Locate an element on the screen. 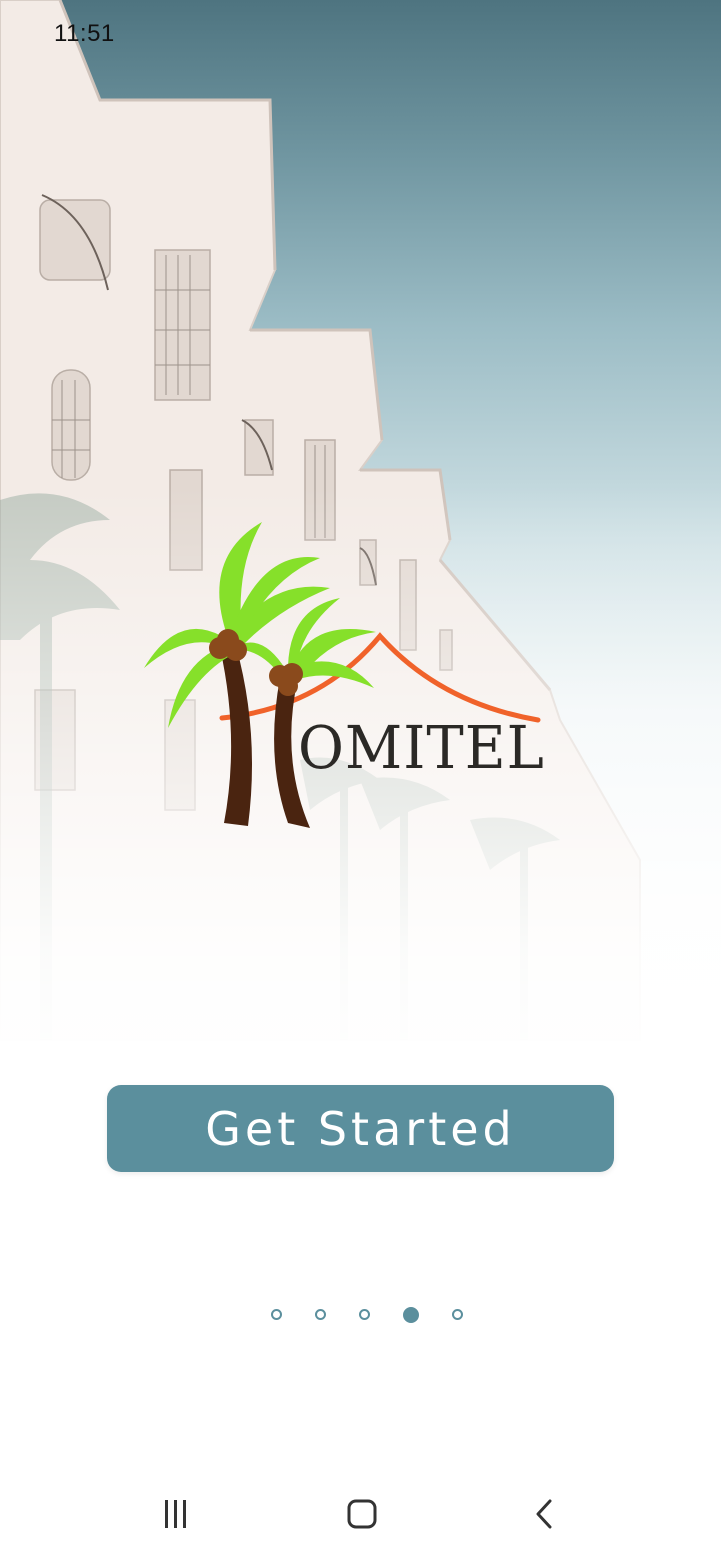 This screenshot has width=721, height=1560. home-icon is located at coordinates (362, 1514).